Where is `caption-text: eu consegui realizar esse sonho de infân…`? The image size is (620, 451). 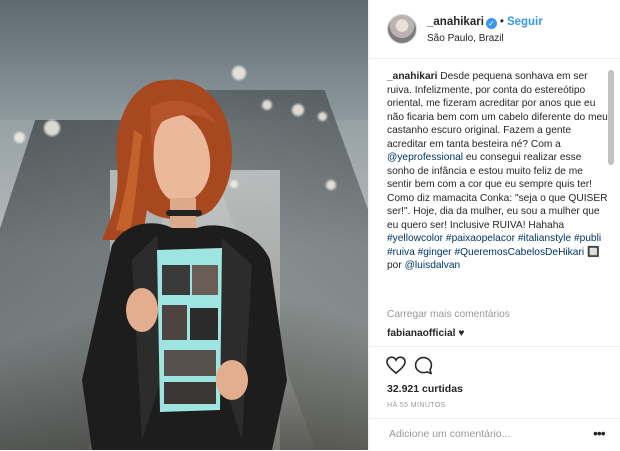 caption-text: eu consegui realizar esse sonho de infân… is located at coordinates (497, 191).